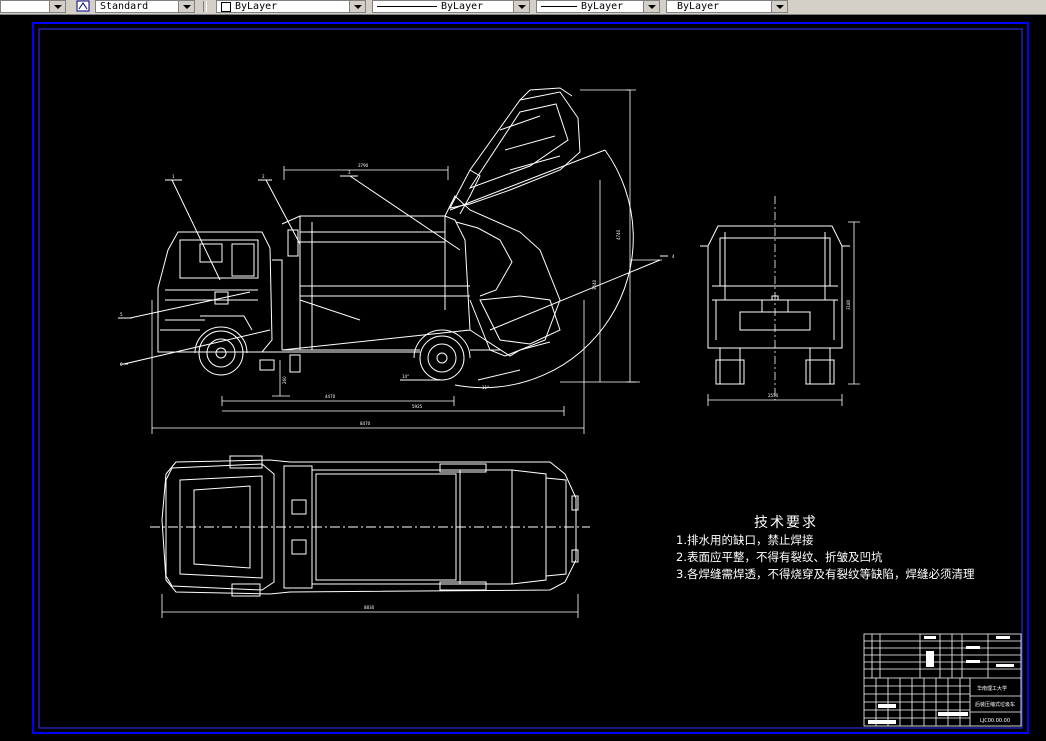 This screenshot has width=1046, height=741. Describe the element at coordinates (773, 395) in the screenshot. I see `svg-text: 2550` at that location.